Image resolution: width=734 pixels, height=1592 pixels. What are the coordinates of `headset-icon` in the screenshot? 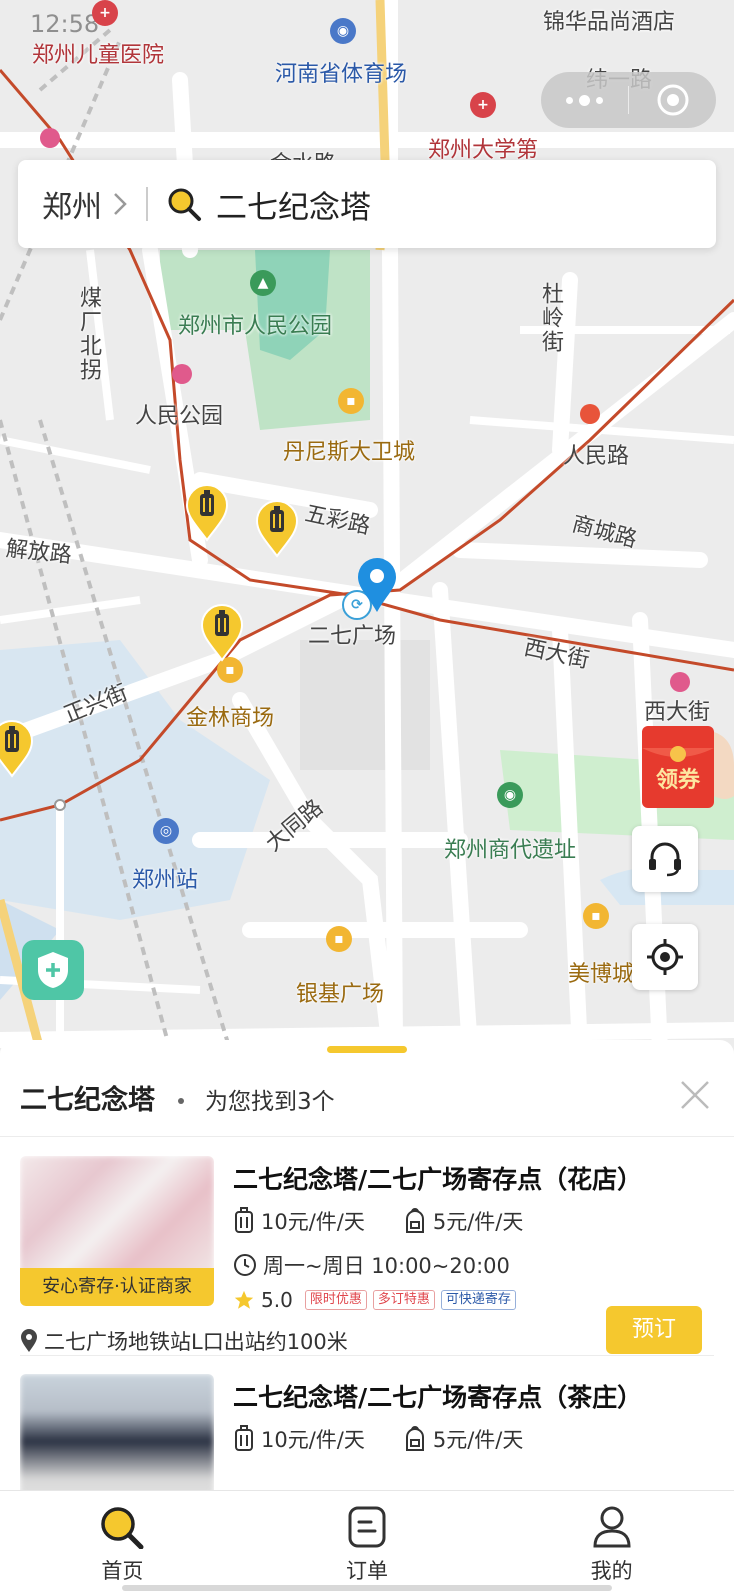 It's located at (665, 859).